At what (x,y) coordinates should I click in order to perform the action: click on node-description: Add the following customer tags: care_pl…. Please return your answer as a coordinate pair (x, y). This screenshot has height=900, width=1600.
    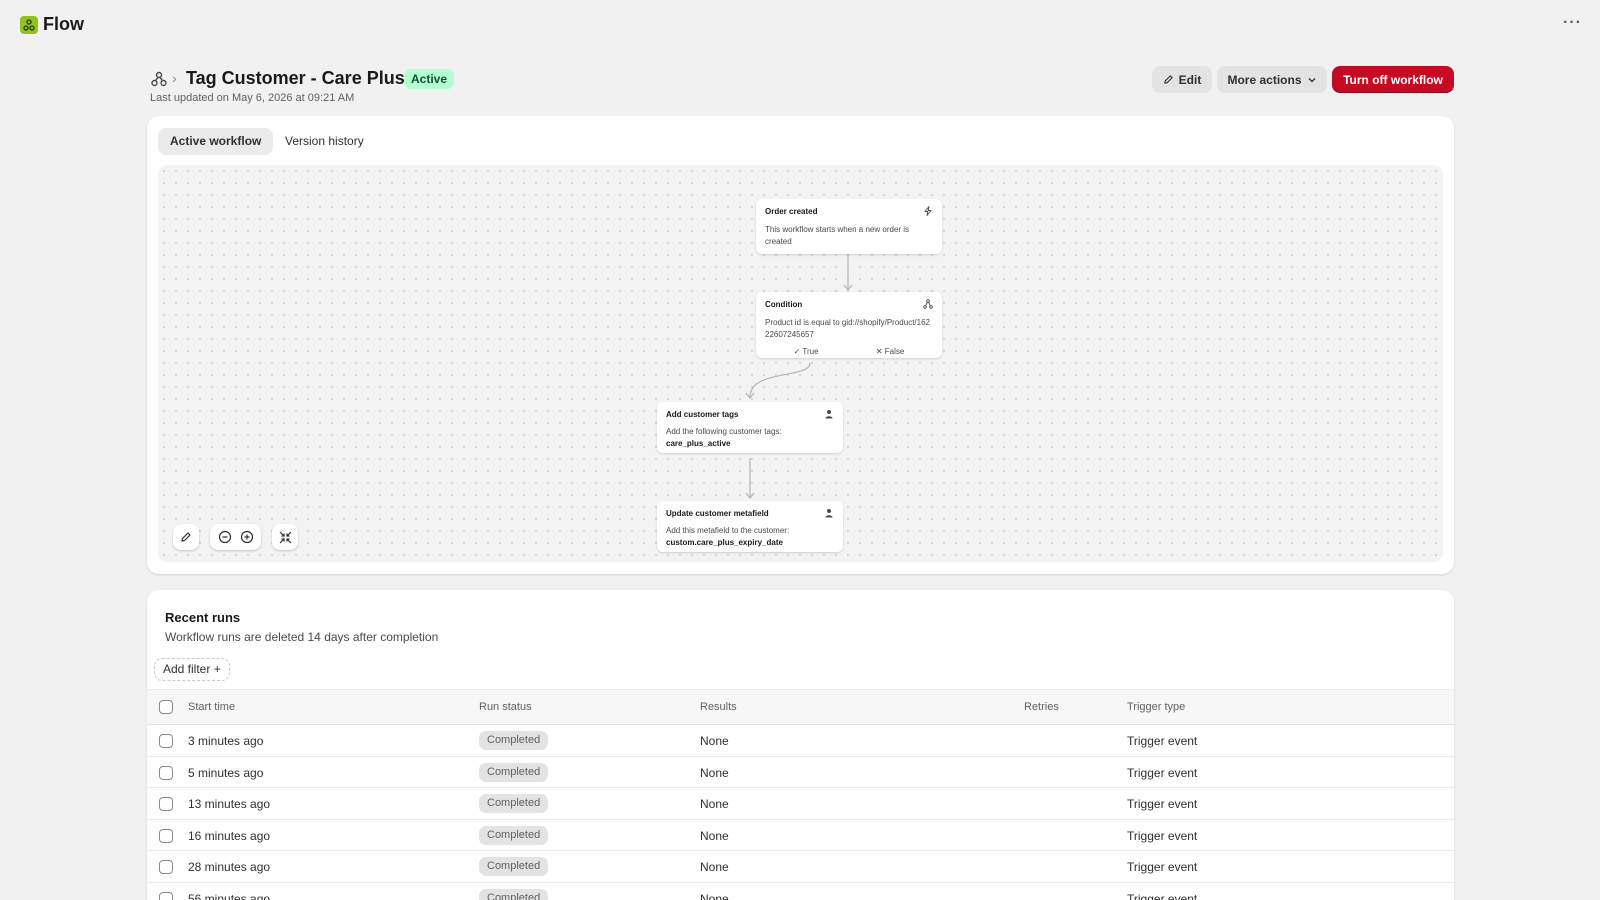
    Looking at the image, I should click on (750, 438).